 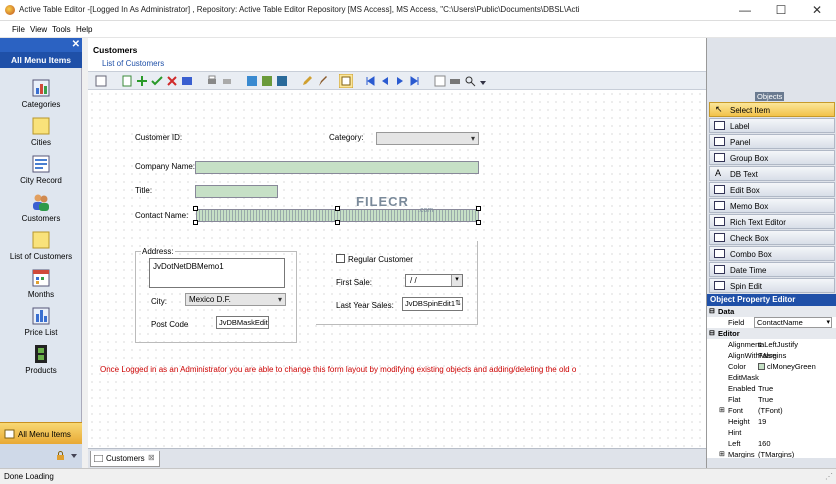 I want to click on menu-help: Help, so click(x=84, y=29).